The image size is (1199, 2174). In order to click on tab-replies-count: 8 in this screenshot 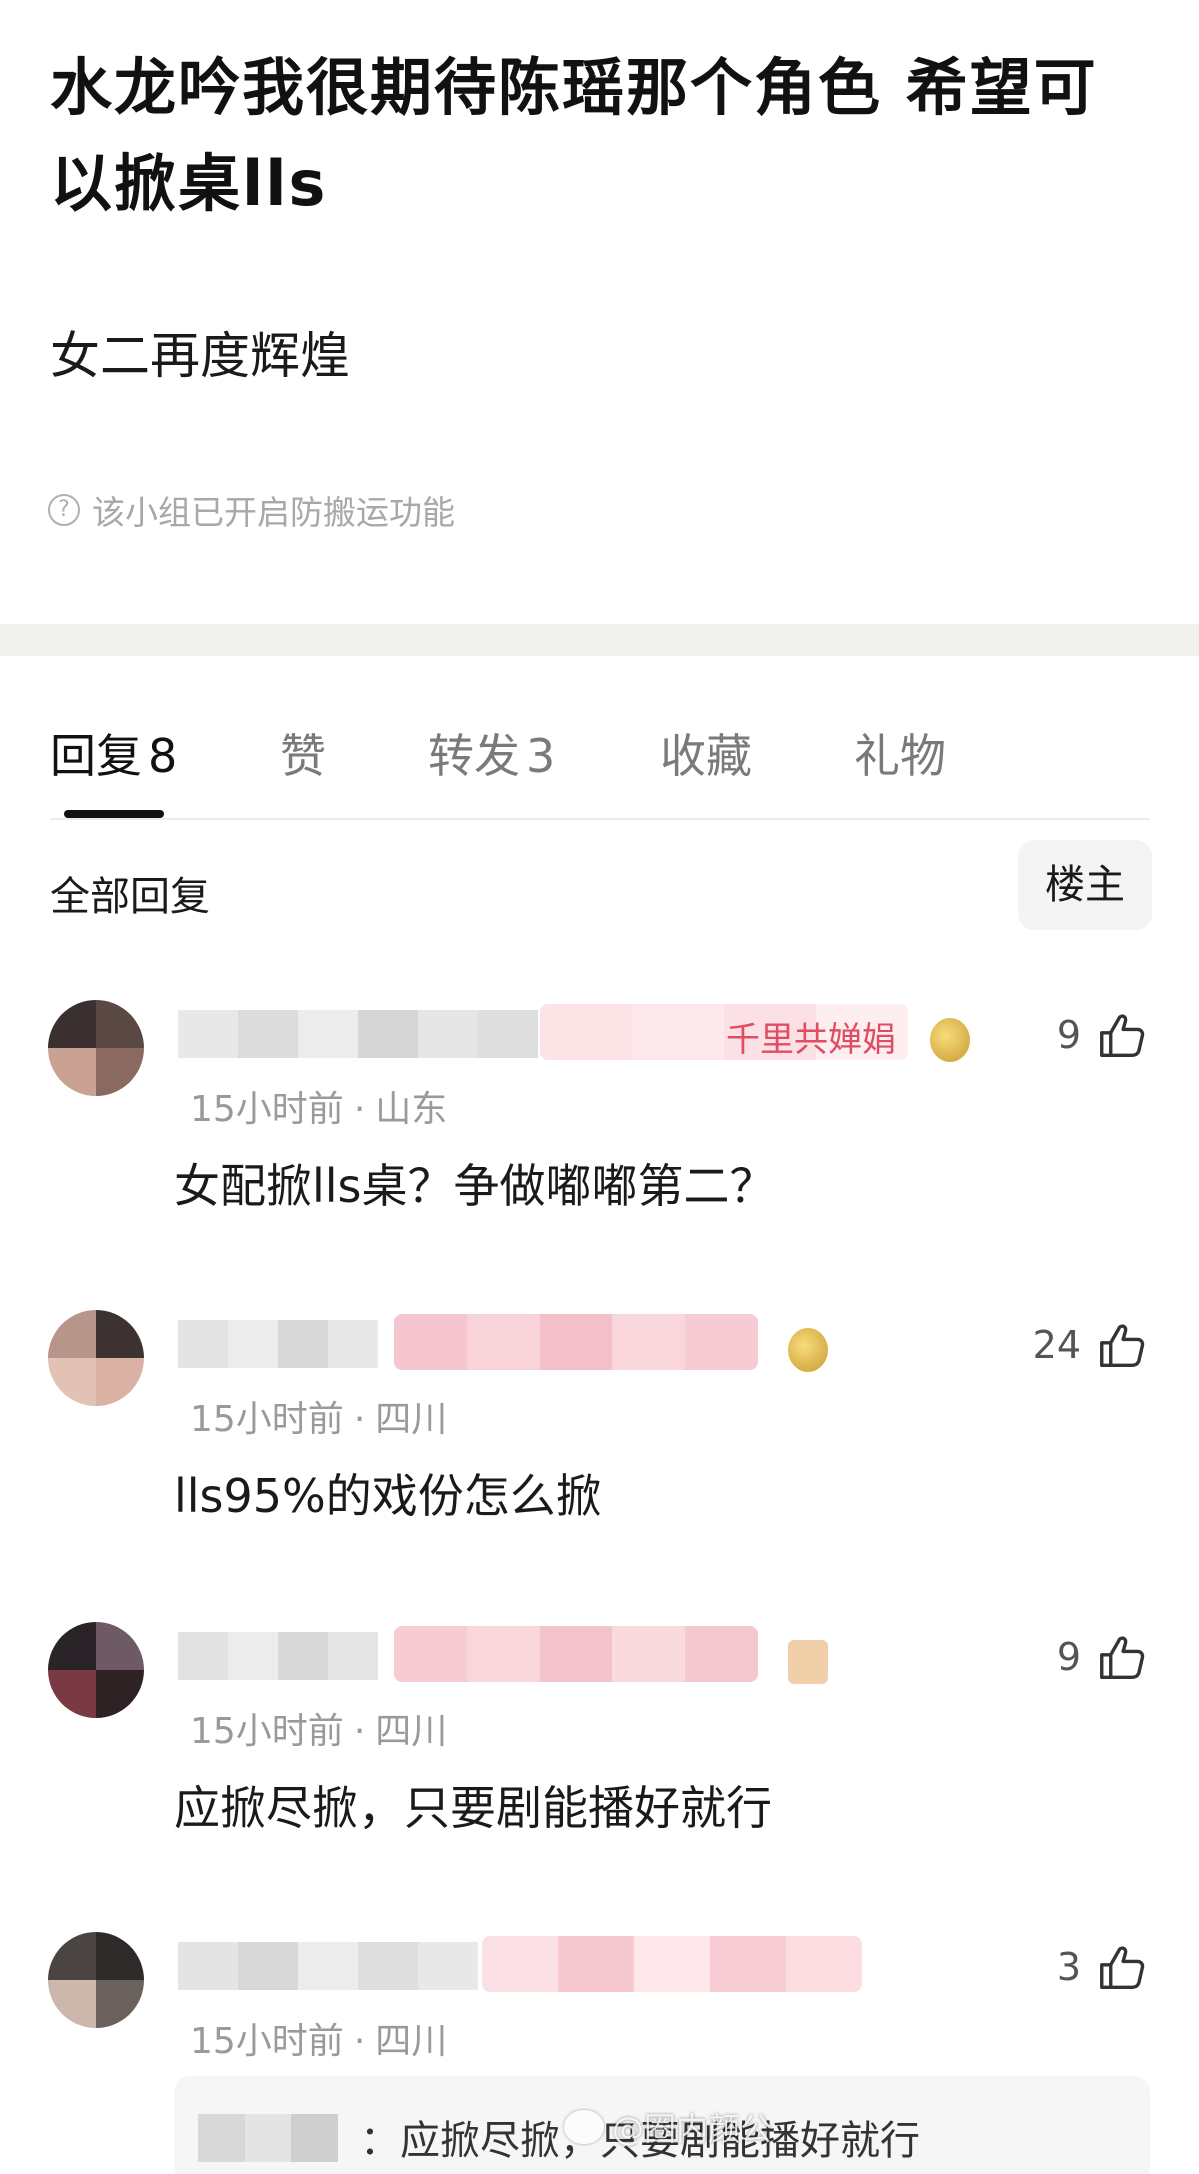, I will do `click(163, 756)`.